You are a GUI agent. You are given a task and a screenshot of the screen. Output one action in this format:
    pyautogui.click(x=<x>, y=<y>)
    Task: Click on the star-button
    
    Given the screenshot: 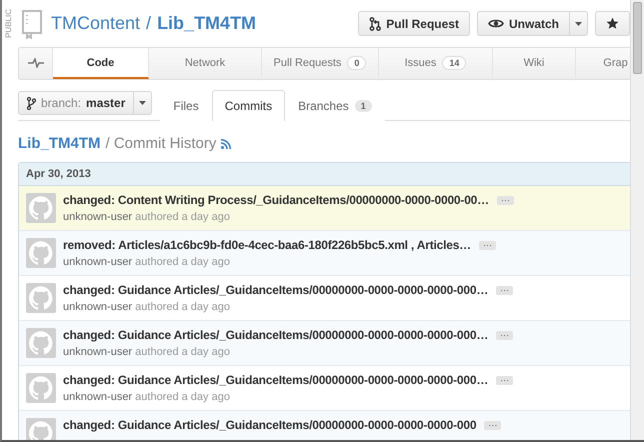 What is the action you would take?
    pyautogui.click(x=612, y=23)
    